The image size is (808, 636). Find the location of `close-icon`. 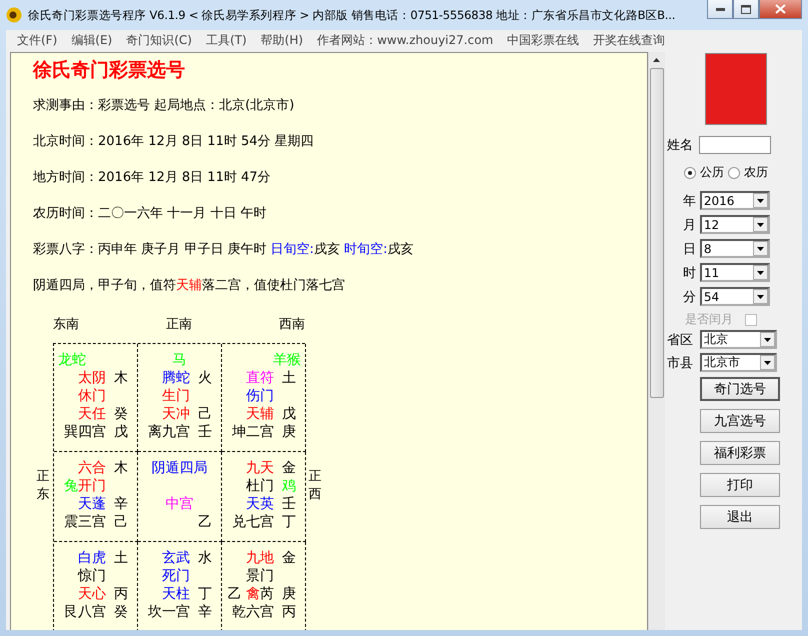

close-icon is located at coordinates (780, 9).